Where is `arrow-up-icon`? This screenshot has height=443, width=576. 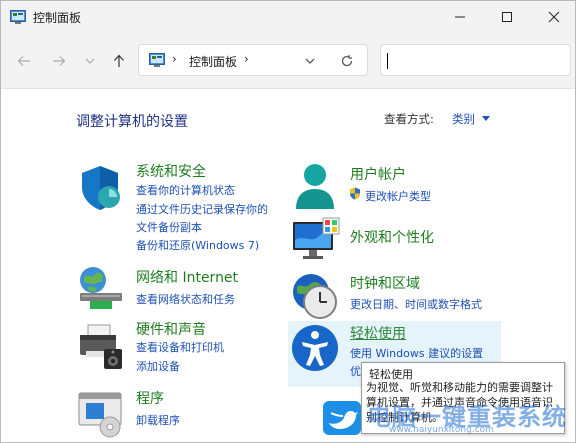 arrow-up-icon is located at coordinates (119, 60).